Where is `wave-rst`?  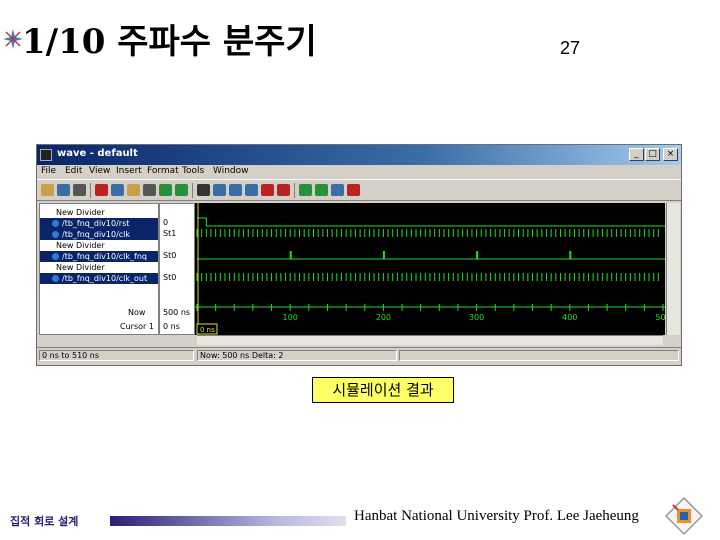 wave-rst is located at coordinates (431, 222).